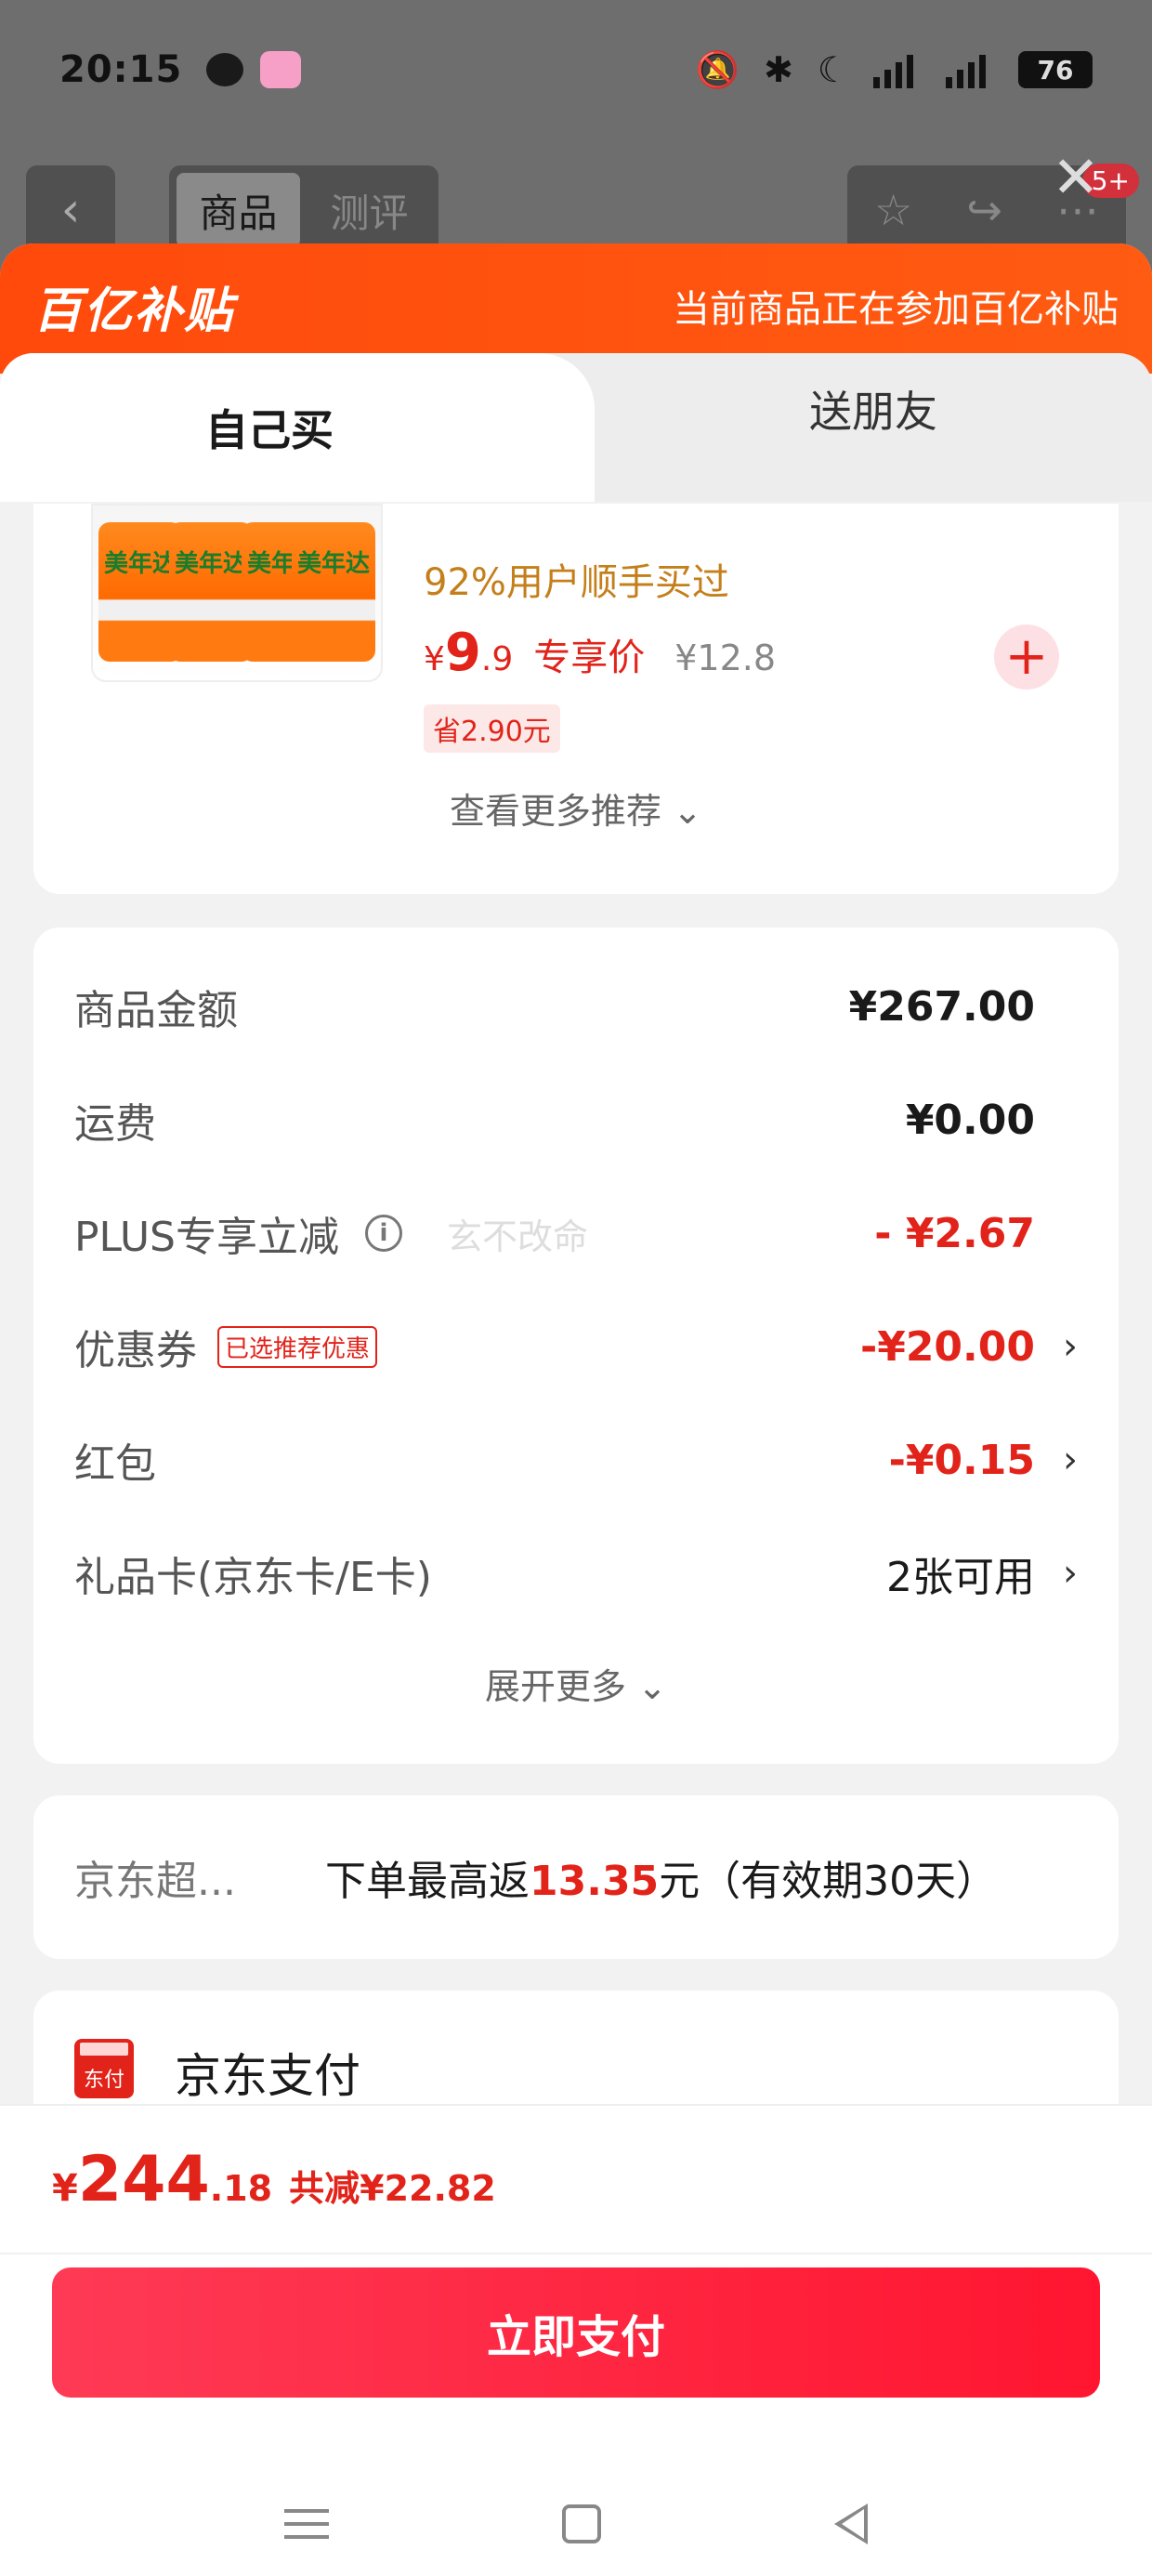 The height and width of the screenshot is (2576, 1152). What do you see at coordinates (589, 658) in the screenshot?
I see `exclusive-price-tag: 专享价` at bounding box center [589, 658].